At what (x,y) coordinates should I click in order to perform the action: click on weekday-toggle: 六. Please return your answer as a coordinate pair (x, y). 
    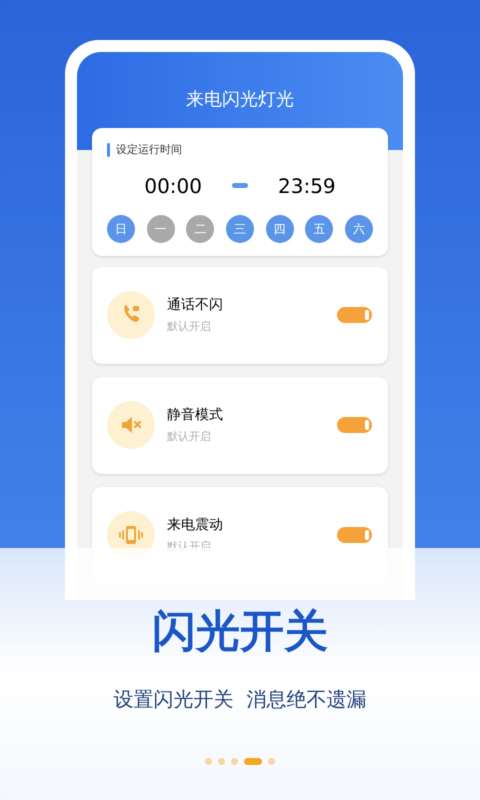
    Looking at the image, I should click on (358, 228).